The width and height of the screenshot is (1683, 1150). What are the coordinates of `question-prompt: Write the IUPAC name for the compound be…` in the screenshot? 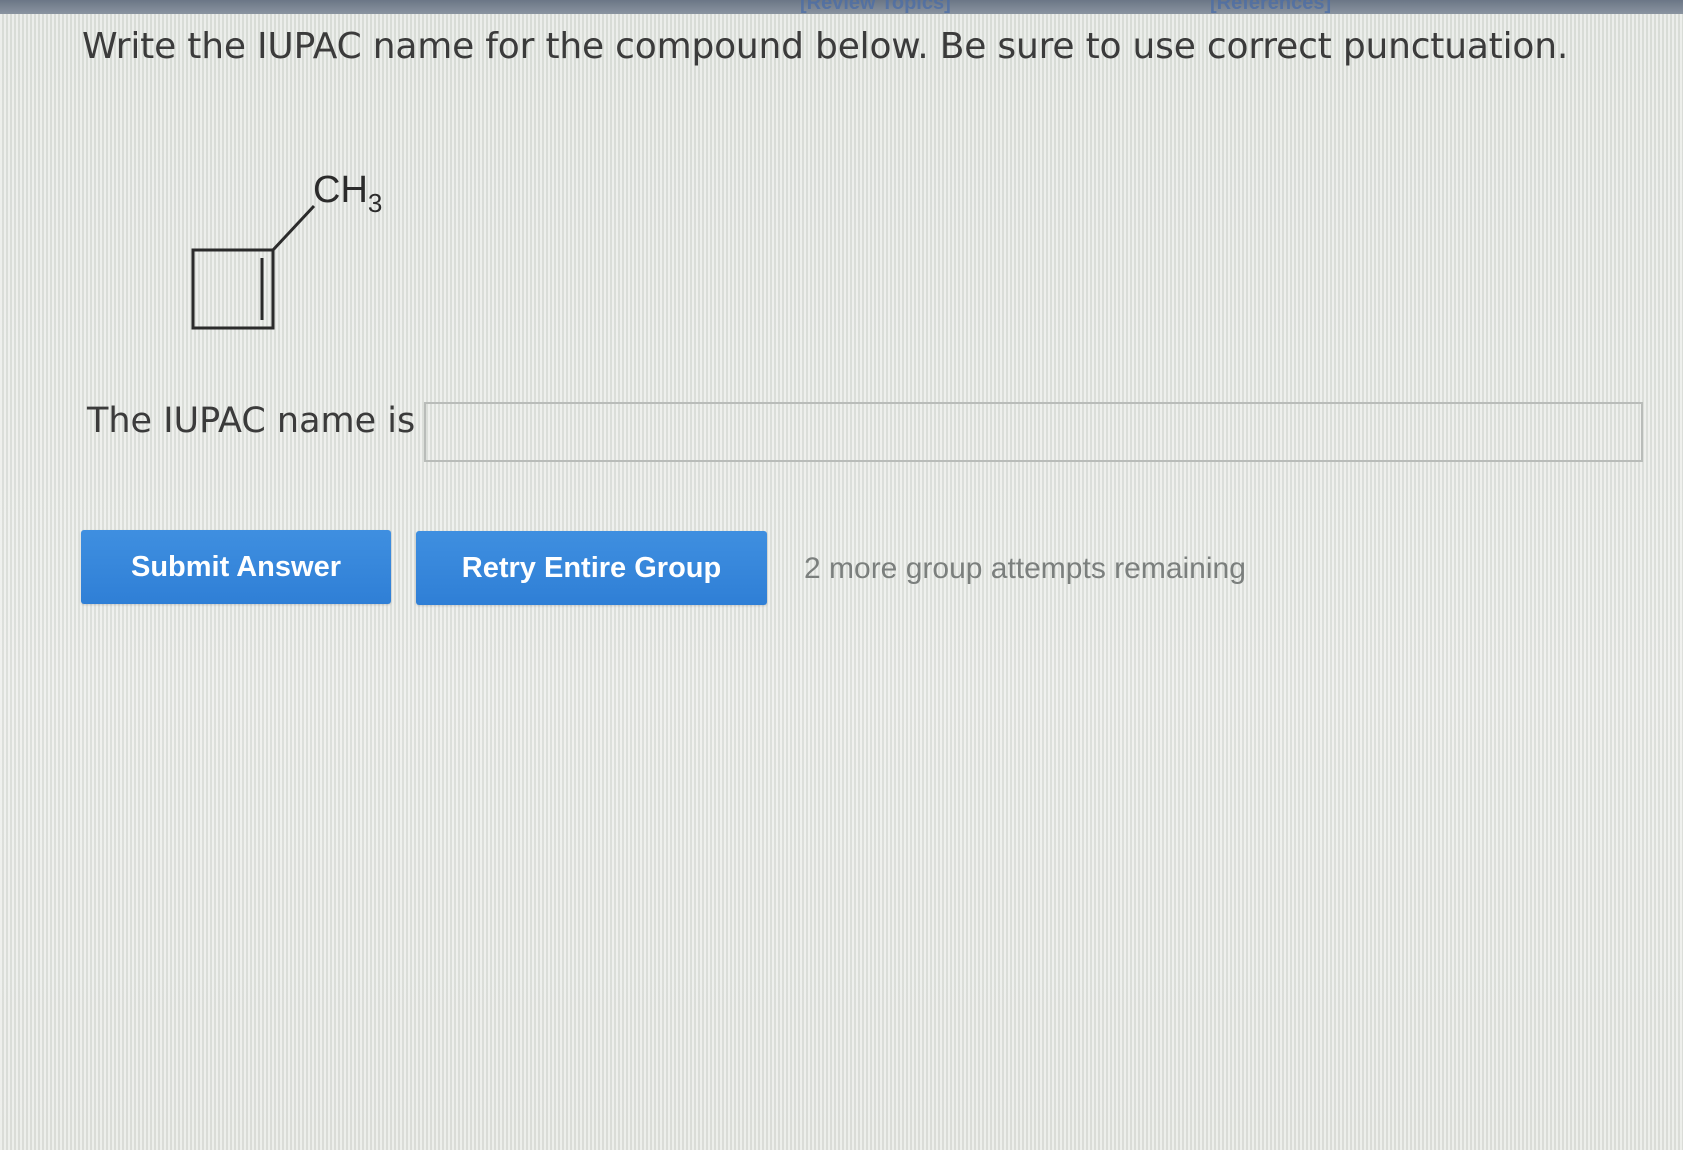 It's located at (825, 46).